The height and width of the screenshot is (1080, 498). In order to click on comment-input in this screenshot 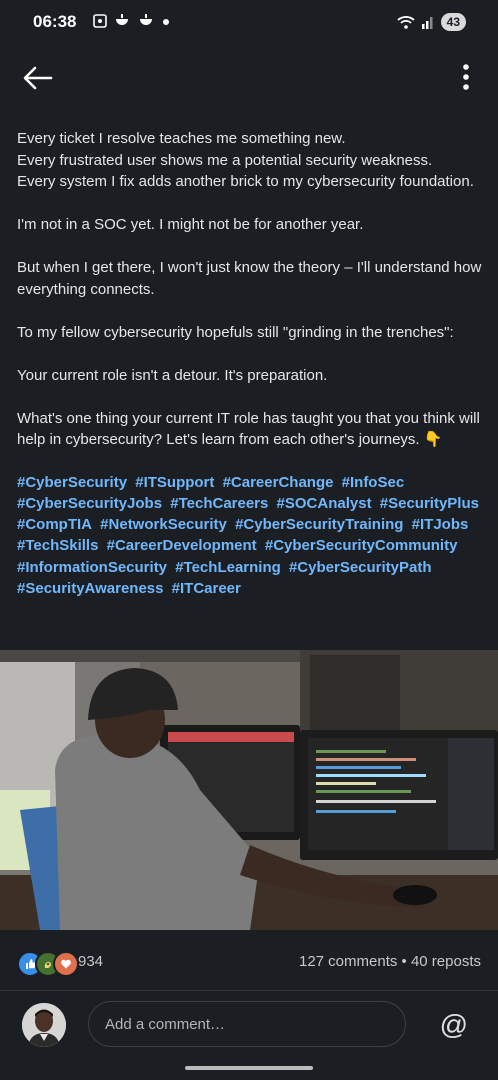, I will do `click(247, 1024)`.